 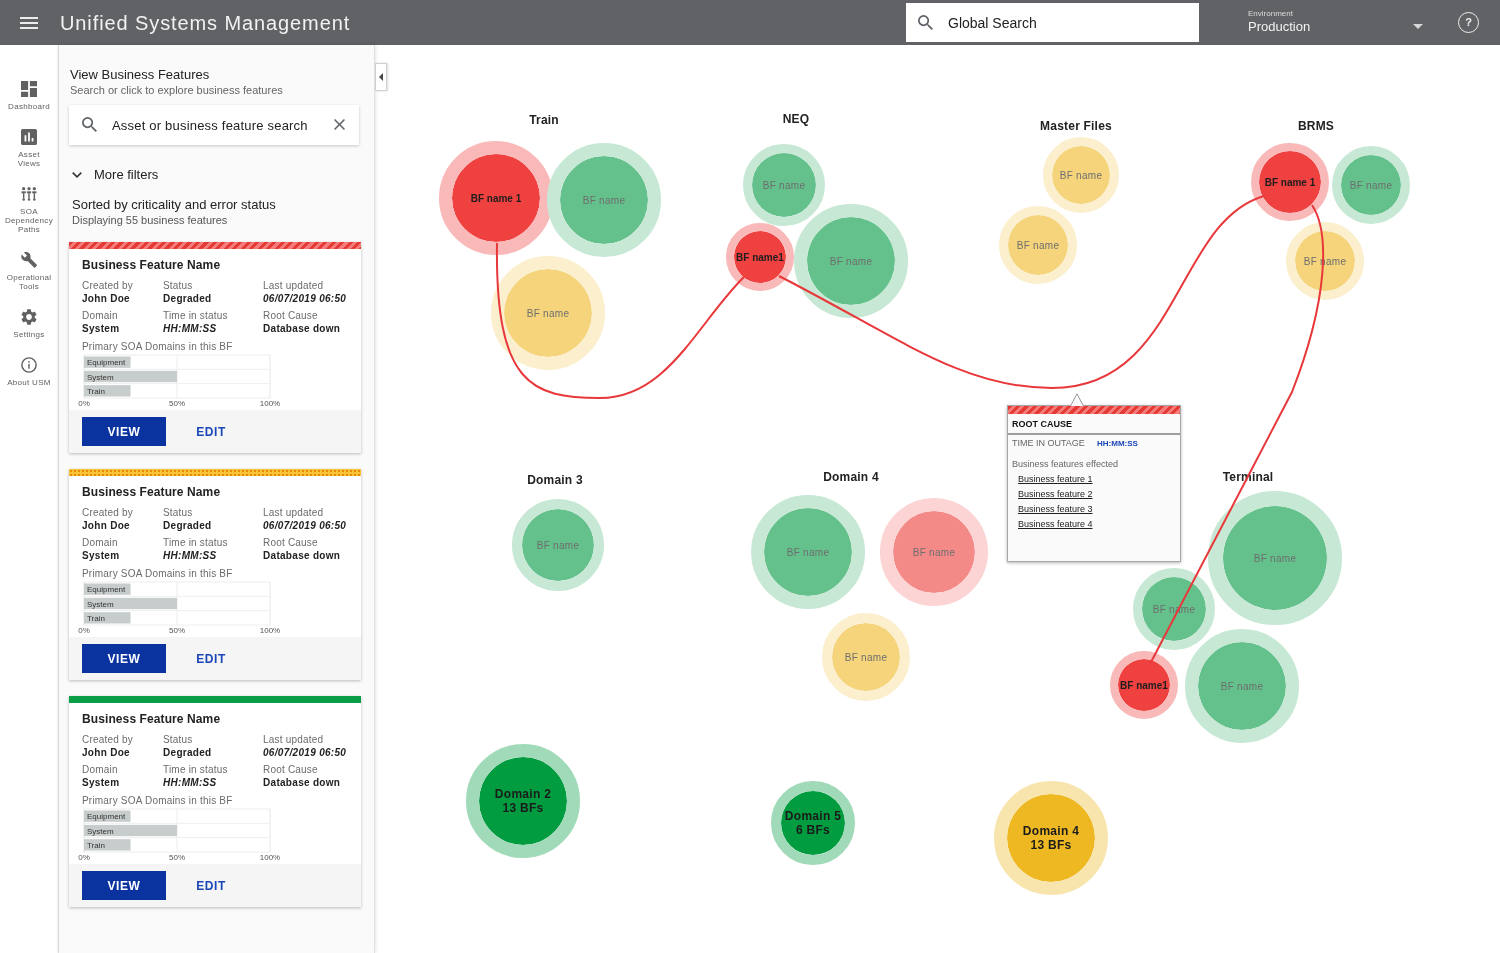 I want to click on environment-dropdown: Production, so click(x=1336, y=26).